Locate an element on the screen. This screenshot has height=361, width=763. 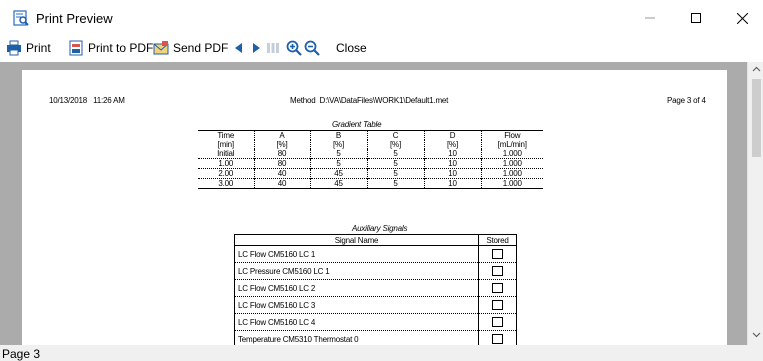
signal-name: LC Flow CM5160 LC 2 is located at coordinates (356, 288).